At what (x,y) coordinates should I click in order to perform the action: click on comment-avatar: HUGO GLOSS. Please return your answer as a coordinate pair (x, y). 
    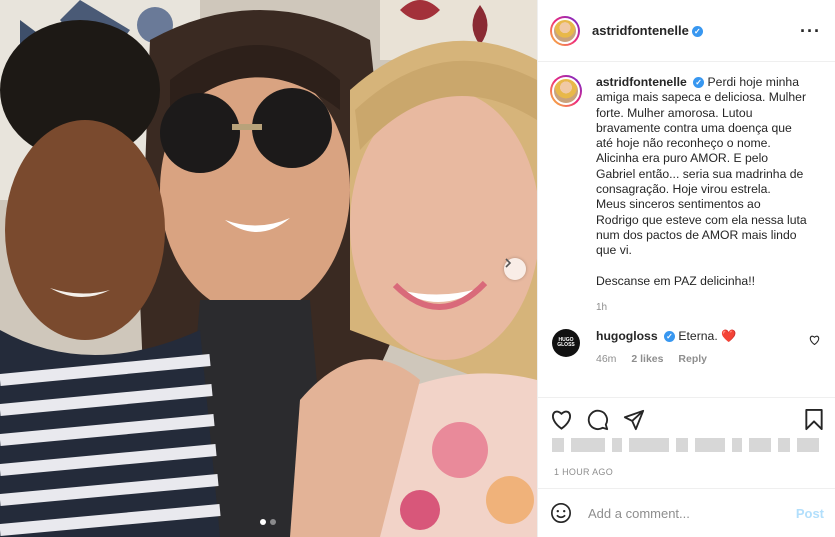
    Looking at the image, I should click on (566, 343).